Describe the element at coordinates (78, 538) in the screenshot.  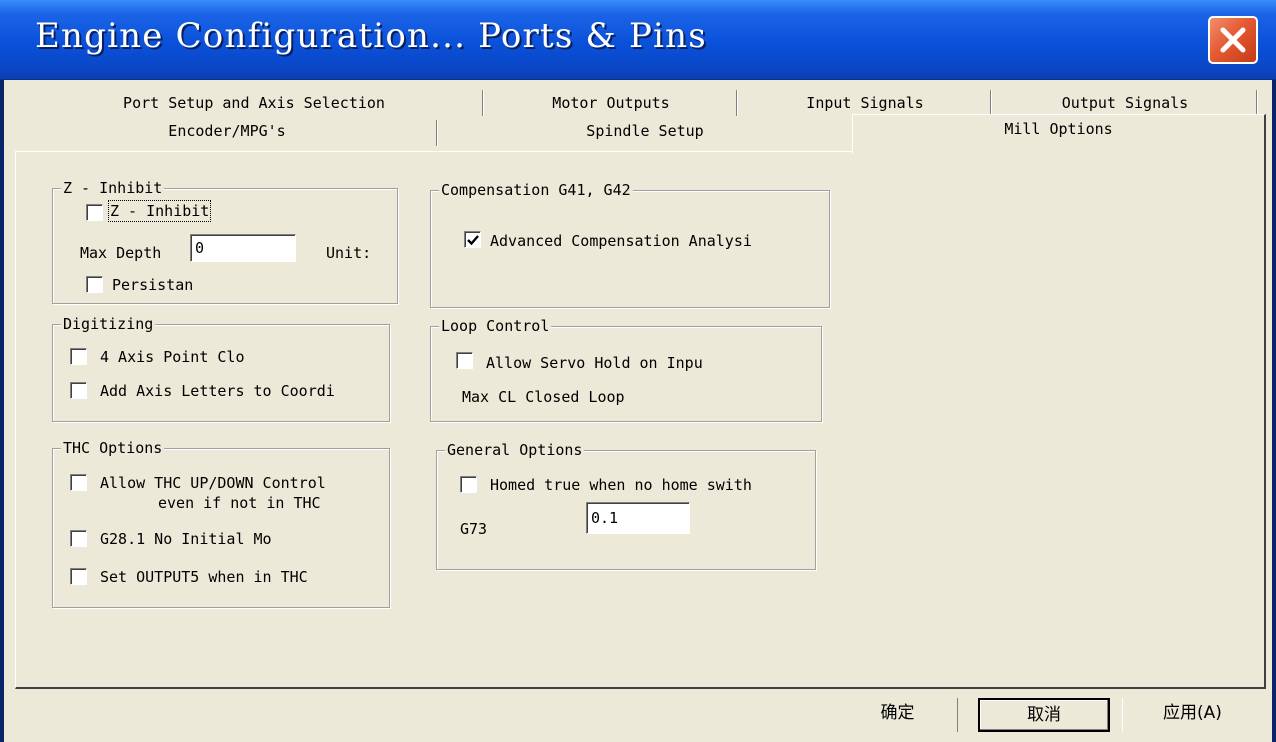
I see `g28-checkbox` at that location.